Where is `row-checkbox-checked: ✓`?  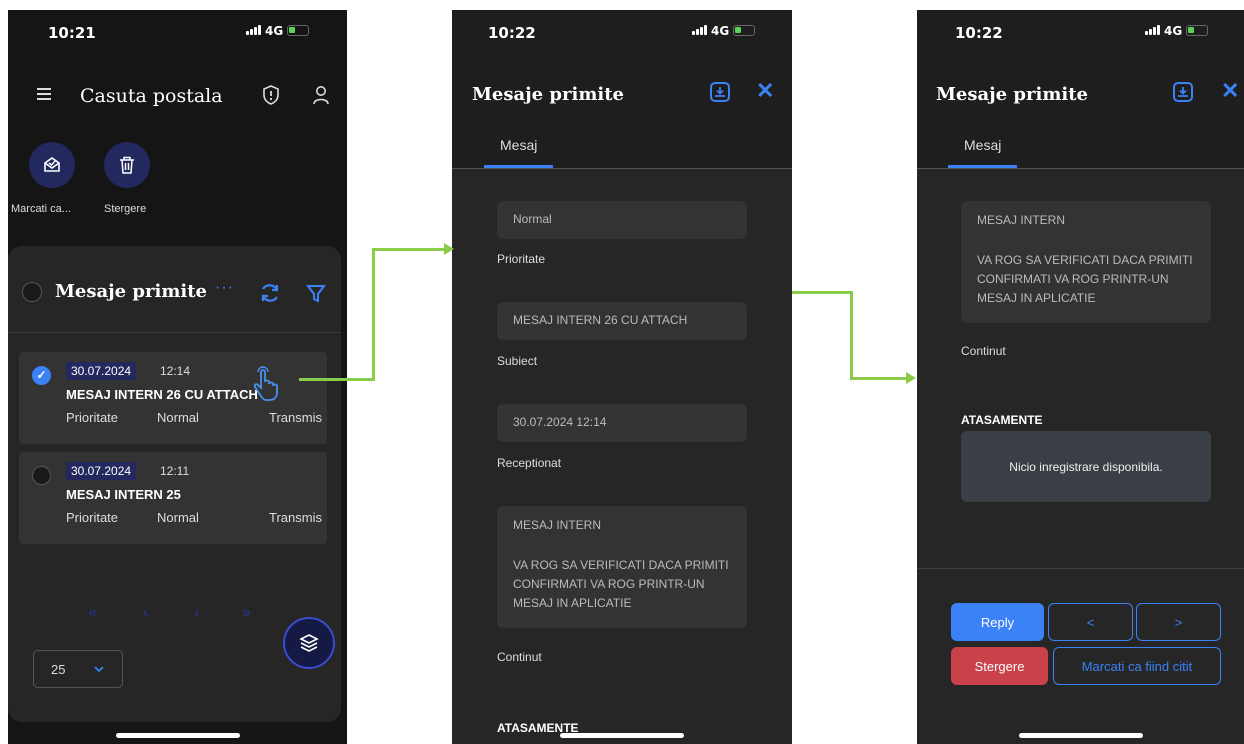
row-checkbox-checked: ✓ is located at coordinates (41, 375).